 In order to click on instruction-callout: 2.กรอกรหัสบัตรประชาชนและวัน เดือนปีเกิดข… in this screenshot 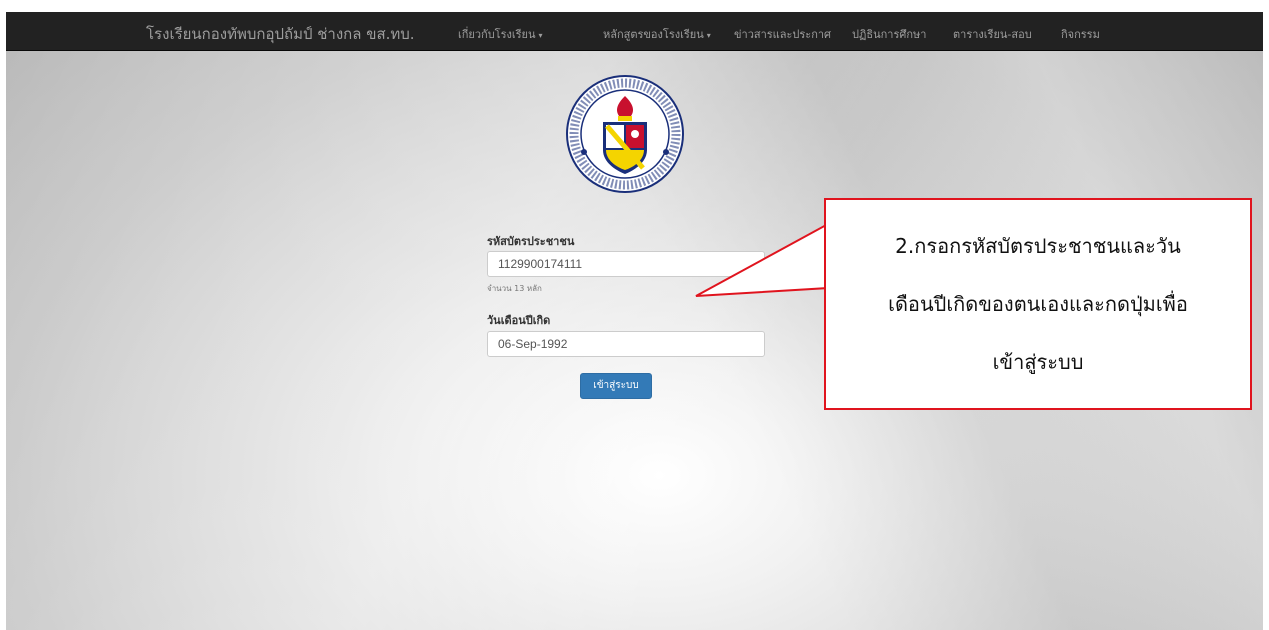, I will do `click(1038, 304)`.